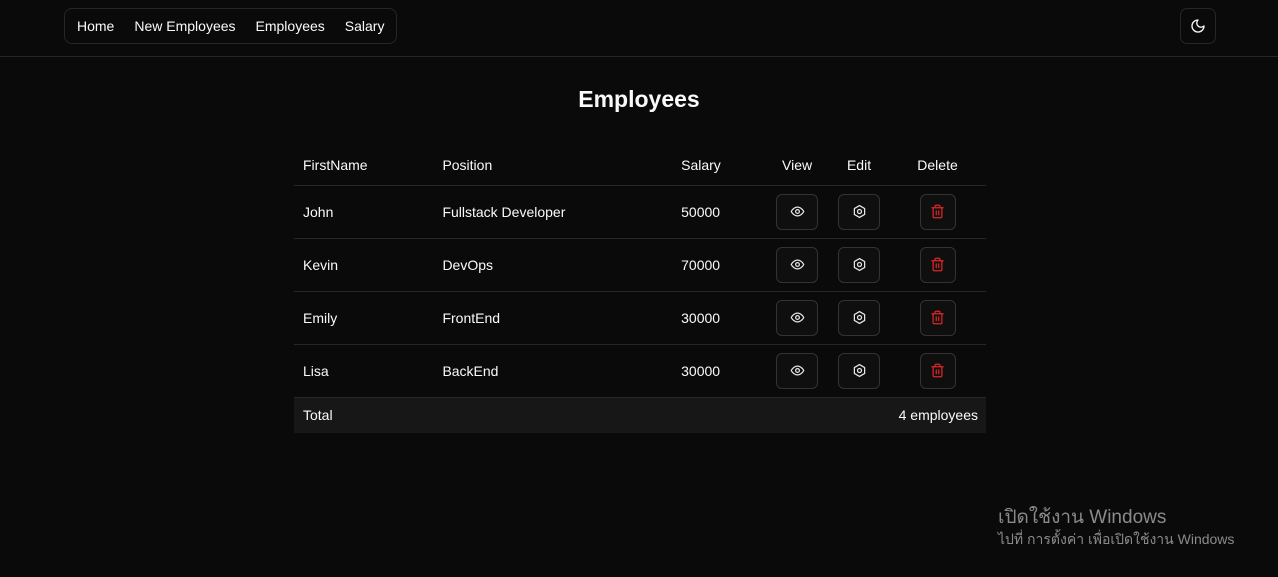 Image resolution: width=1278 pixels, height=577 pixels. Describe the element at coordinates (640, 264) in the screenshot. I see `table-row: Kevin DevOps 70000` at that location.